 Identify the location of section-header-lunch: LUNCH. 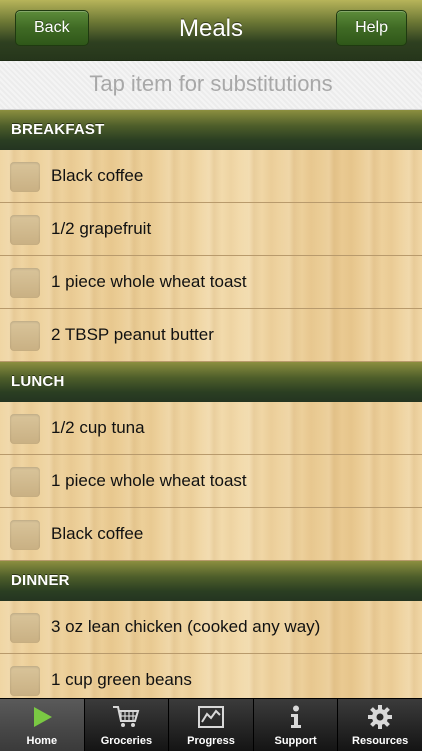
(211, 382).